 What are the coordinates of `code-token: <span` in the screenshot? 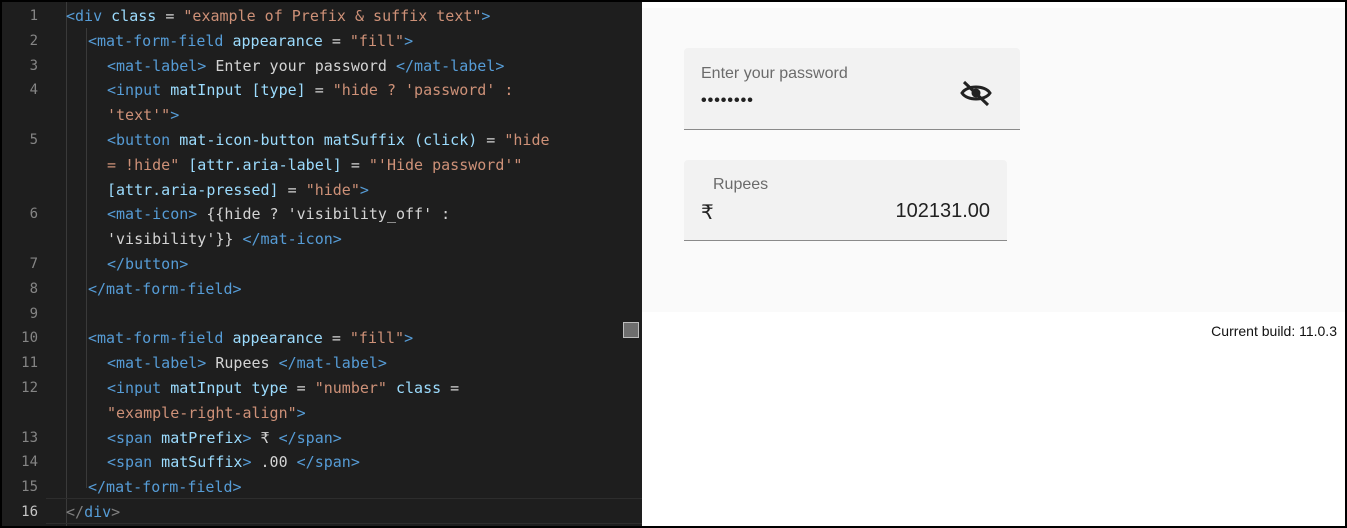 It's located at (130, 437).